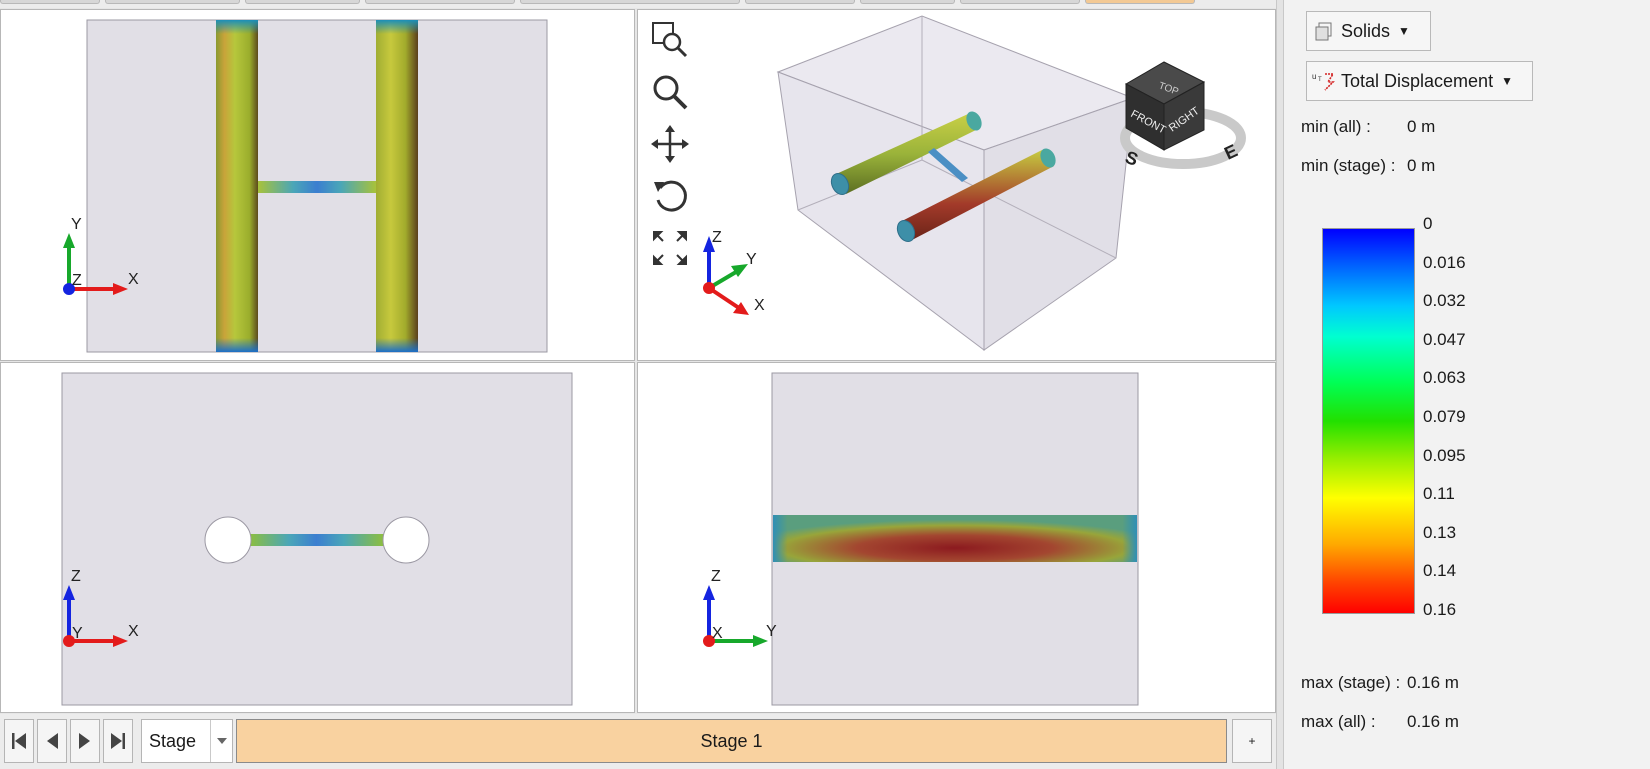 Image resolution: width=1650 pixels, height=769 pixels. I want to click on front-view-canvas: Z X Y, so click(317, 539).